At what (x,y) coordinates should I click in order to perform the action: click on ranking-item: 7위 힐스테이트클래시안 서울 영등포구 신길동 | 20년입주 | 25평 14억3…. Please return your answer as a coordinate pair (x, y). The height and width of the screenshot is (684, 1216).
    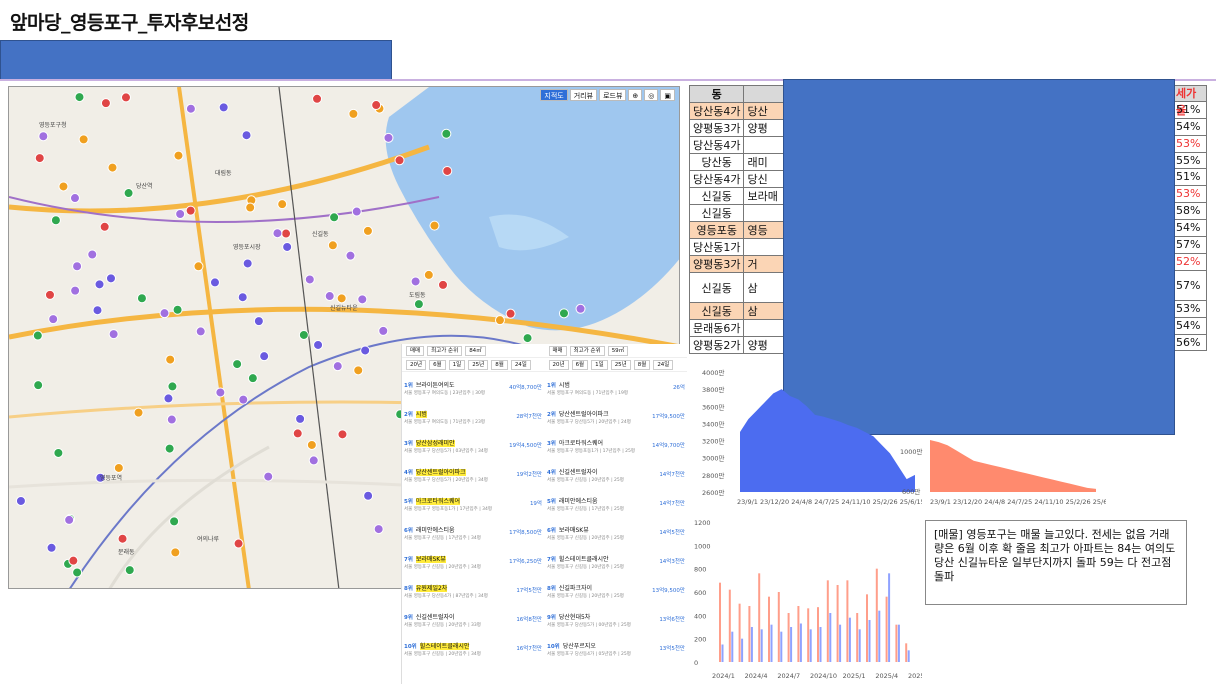
    Looking at the image, I should click on (617, 569).